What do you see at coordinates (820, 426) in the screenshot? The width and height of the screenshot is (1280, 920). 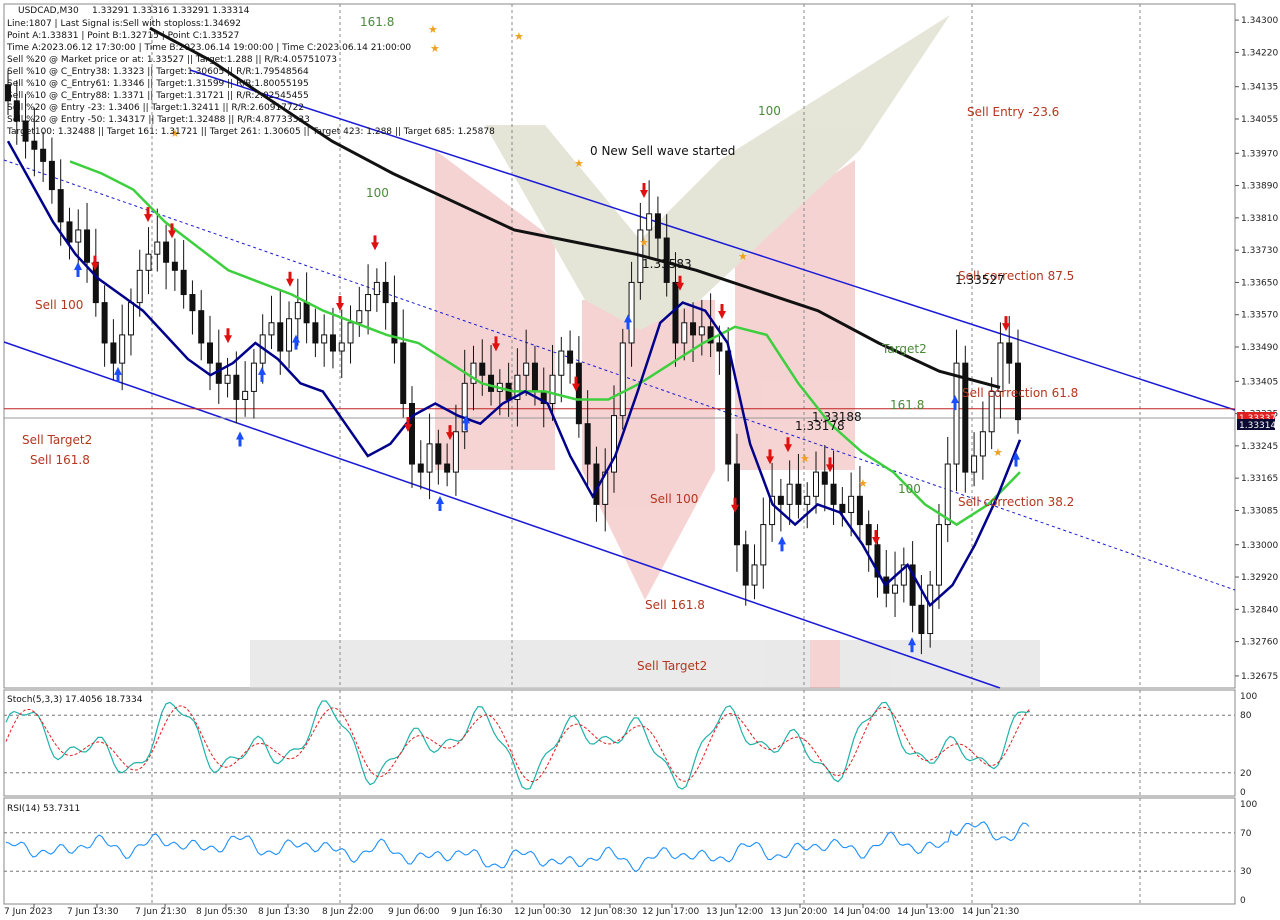 I see `level-label: 1.33178` at bounding box center [820, 426].